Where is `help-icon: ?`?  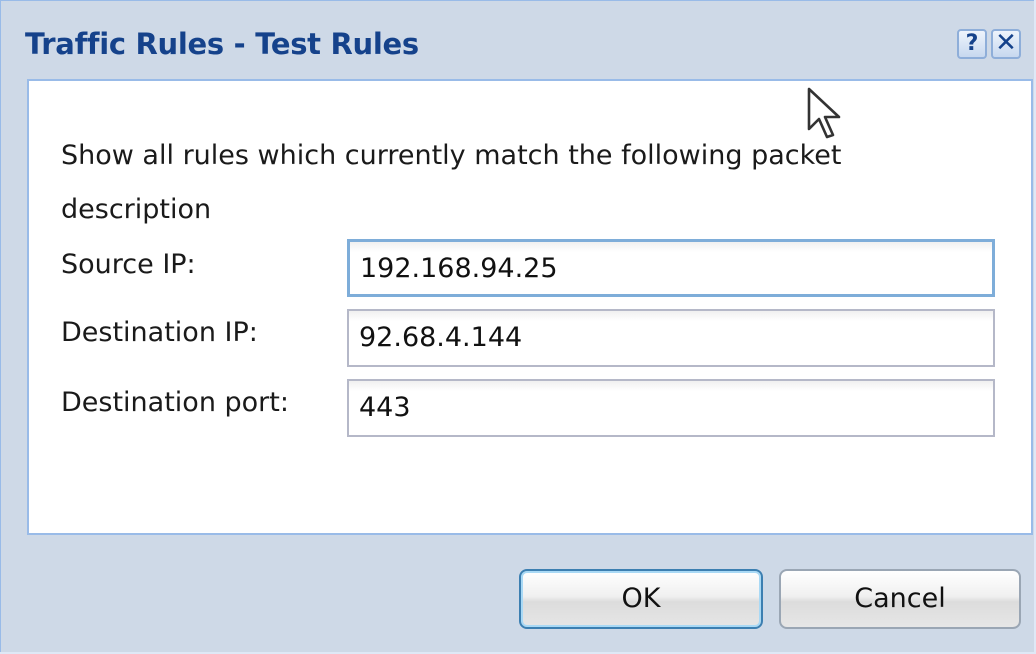
help-icon: ? is located at coordinates (972, 44).